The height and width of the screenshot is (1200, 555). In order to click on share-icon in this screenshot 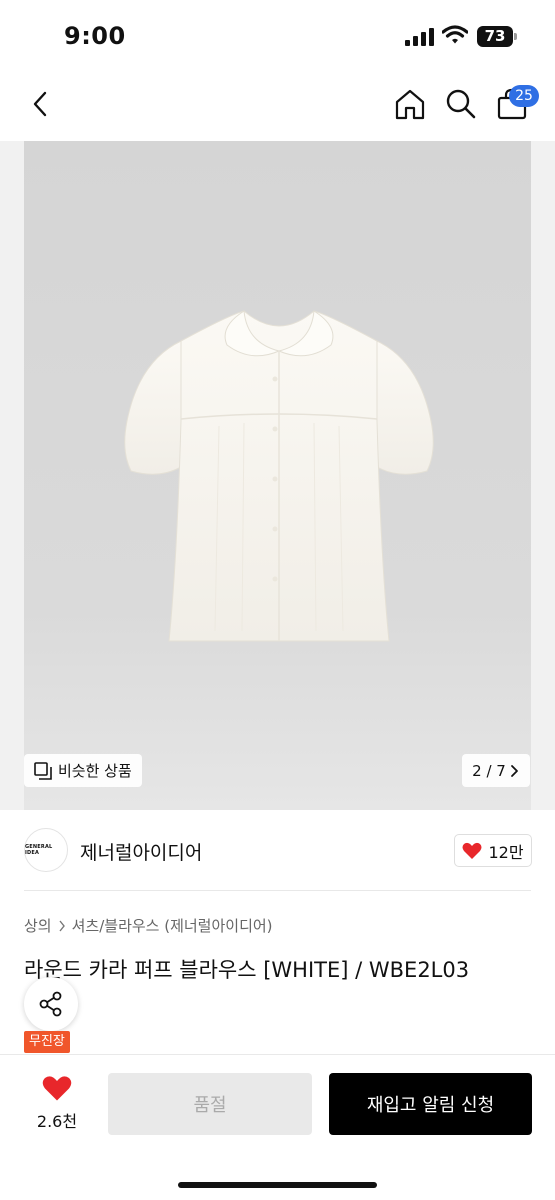, I will do `click(50, 1004)`.